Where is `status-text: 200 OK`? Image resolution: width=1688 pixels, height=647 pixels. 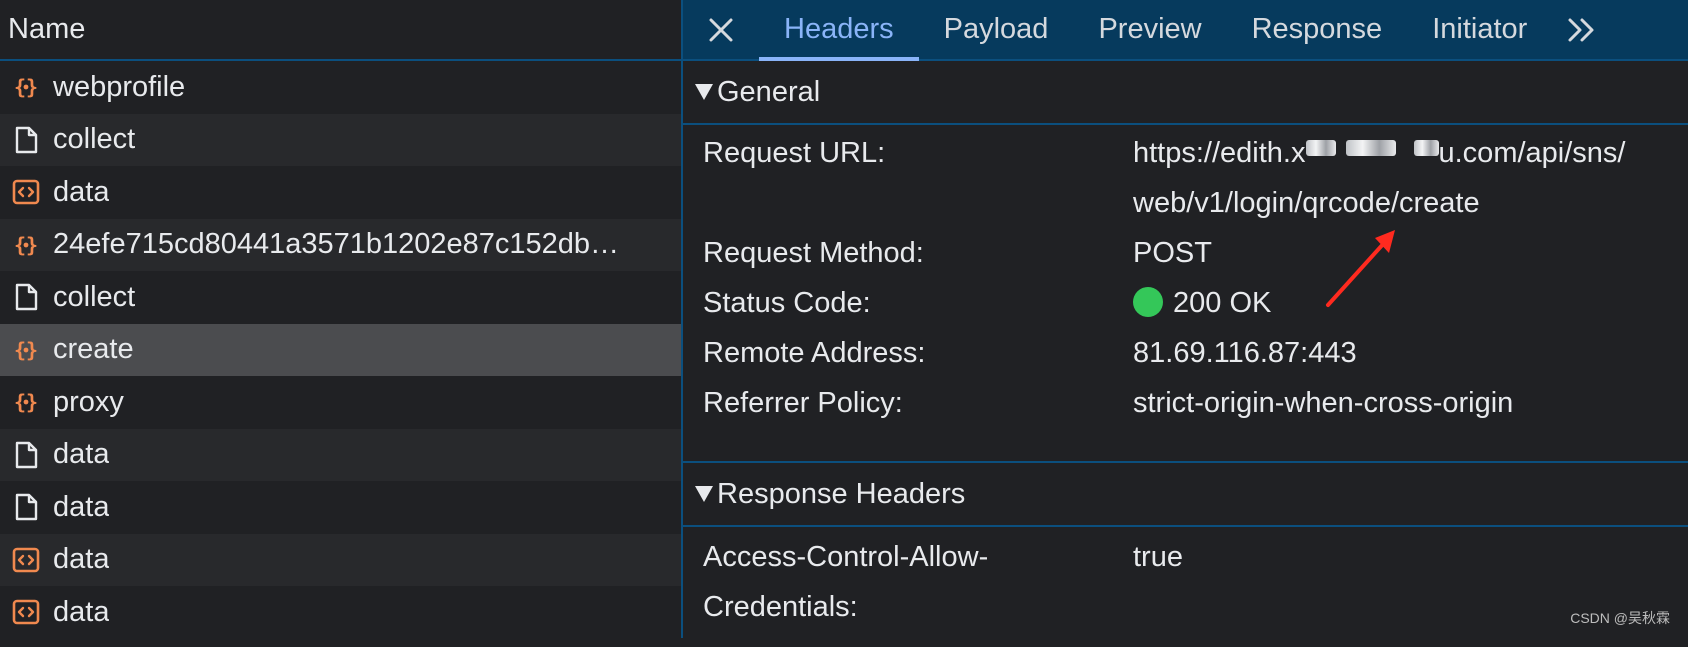 status-text: 200 OK is located at coordinates (1222, 303).